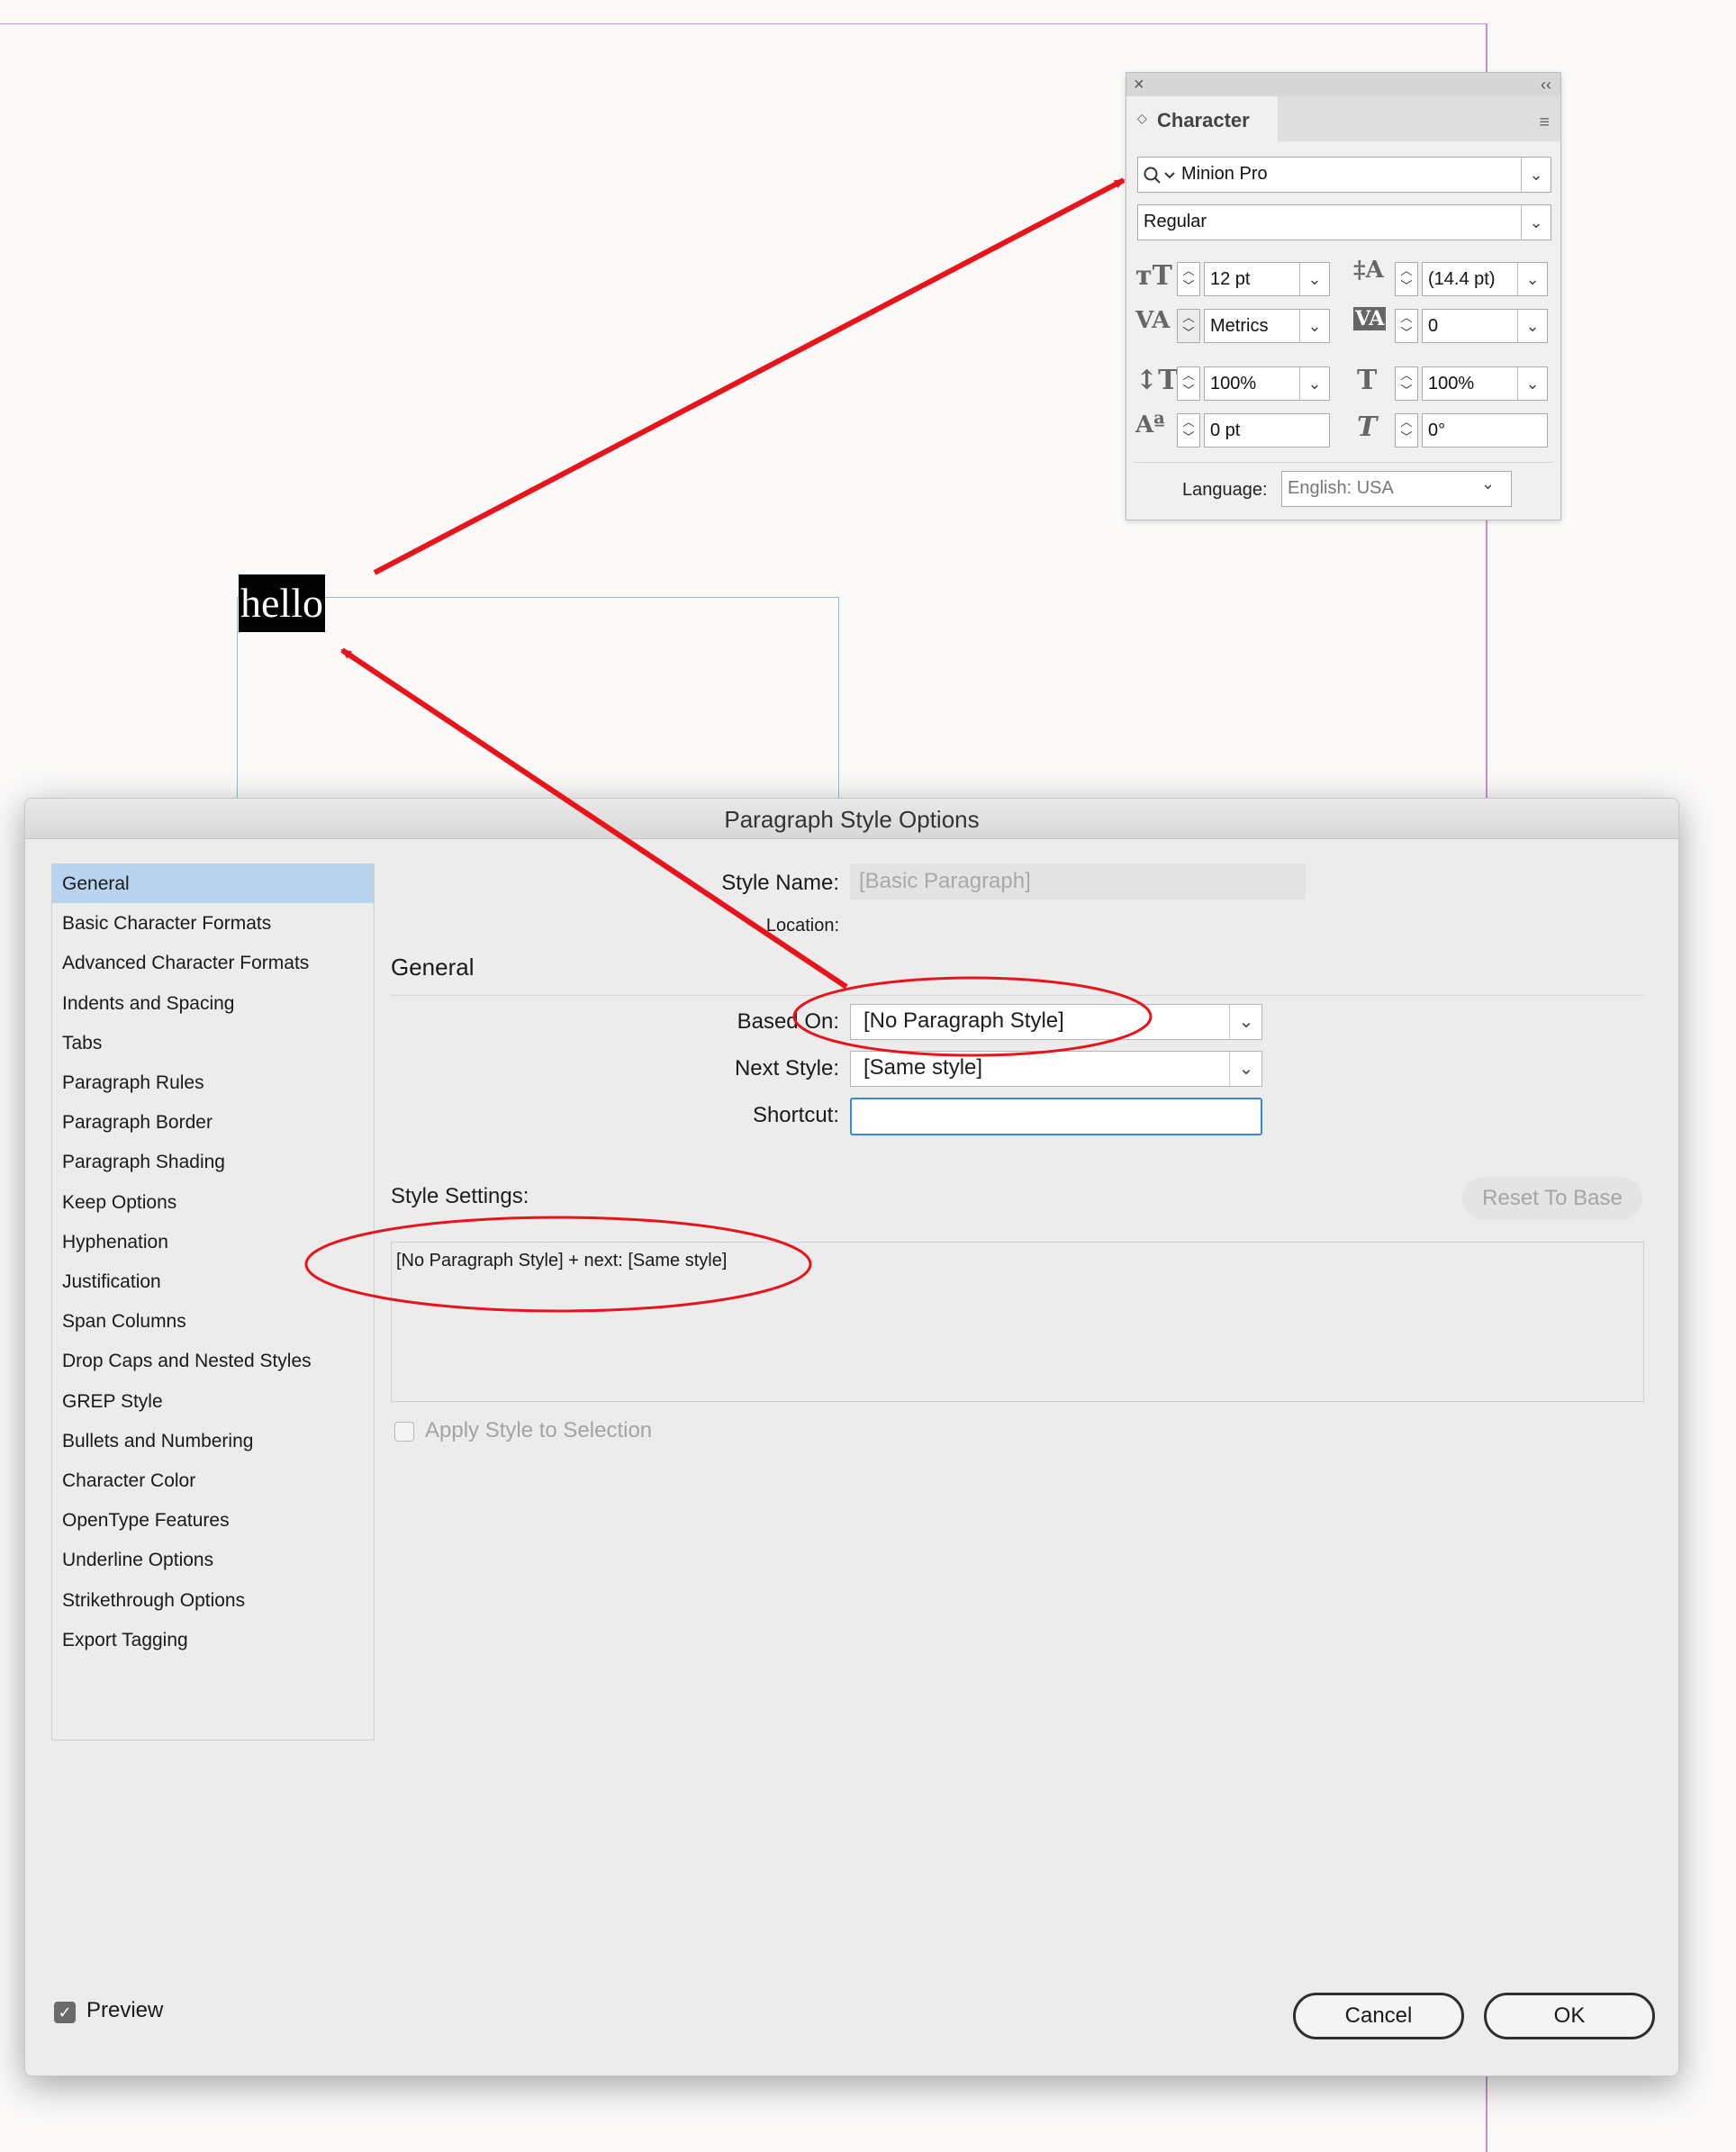 Image resolution: width=1736 pixels, height=2152 pixels. What do you see at coordinates (213, 923) in the screenshot?
I see `category-item: Basic Character Formats` at bounding box center [213, 923].